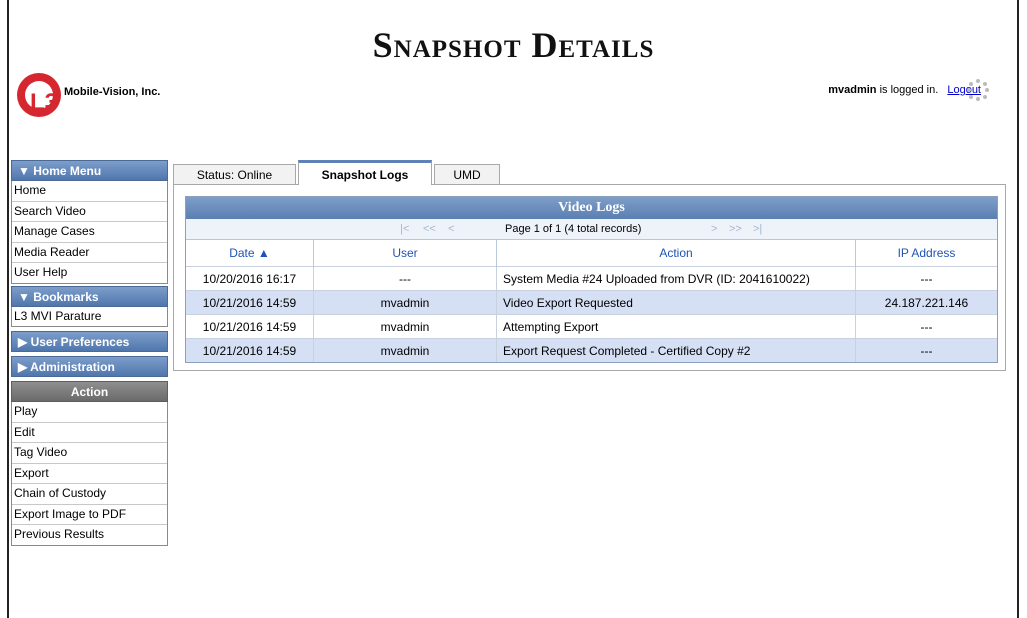 This screenshot has width=1027, height=618. What do you see at coordinates (112, 92) in the screenshot?
I see `company-name: Mobile-Vision, Inc.` at bounding box center [112, 92].